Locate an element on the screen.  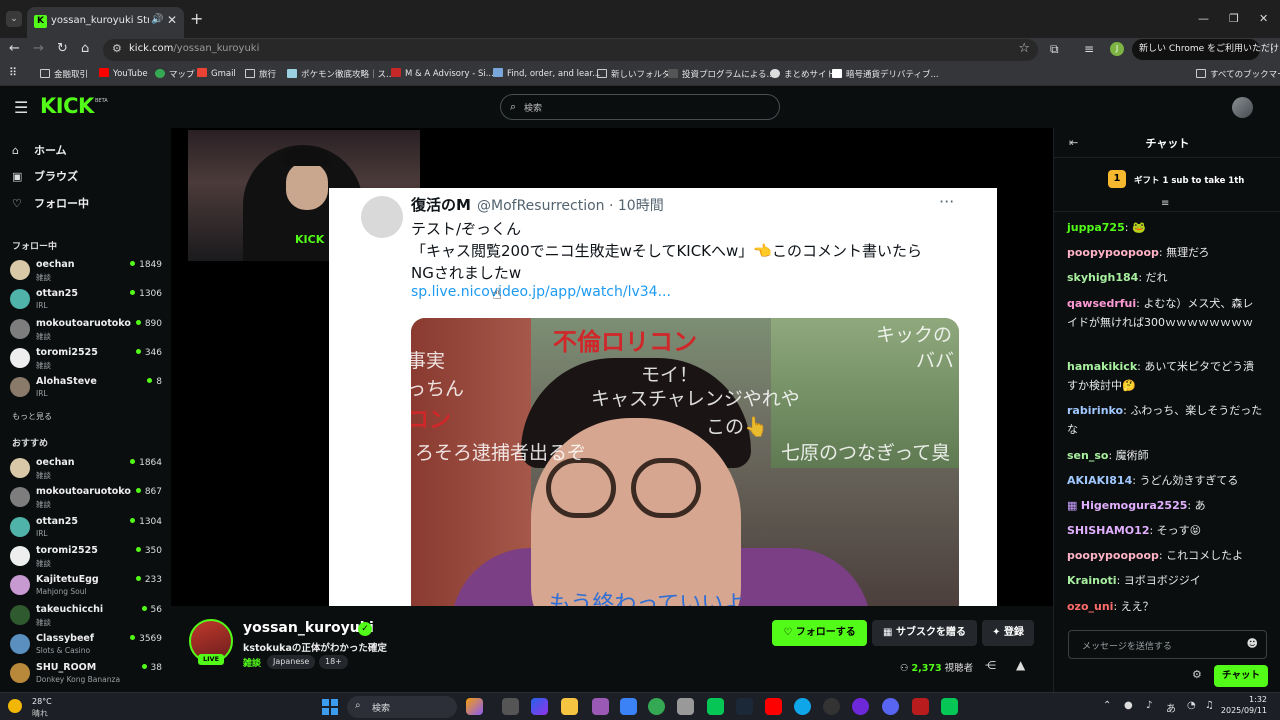
bookmark-item: YouTube is located at coordinates (123, 73).